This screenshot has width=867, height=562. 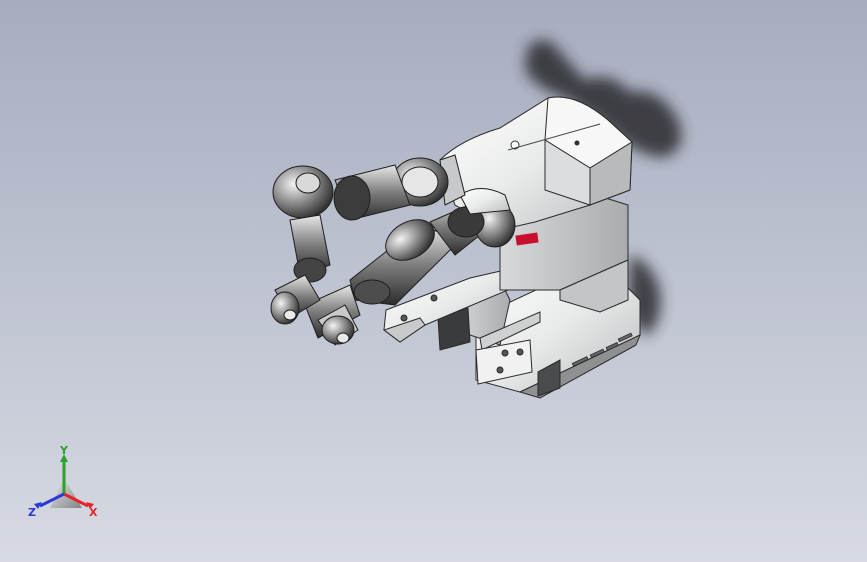 I want to click on y-axis-label: Y, so click(x=64, y=451).